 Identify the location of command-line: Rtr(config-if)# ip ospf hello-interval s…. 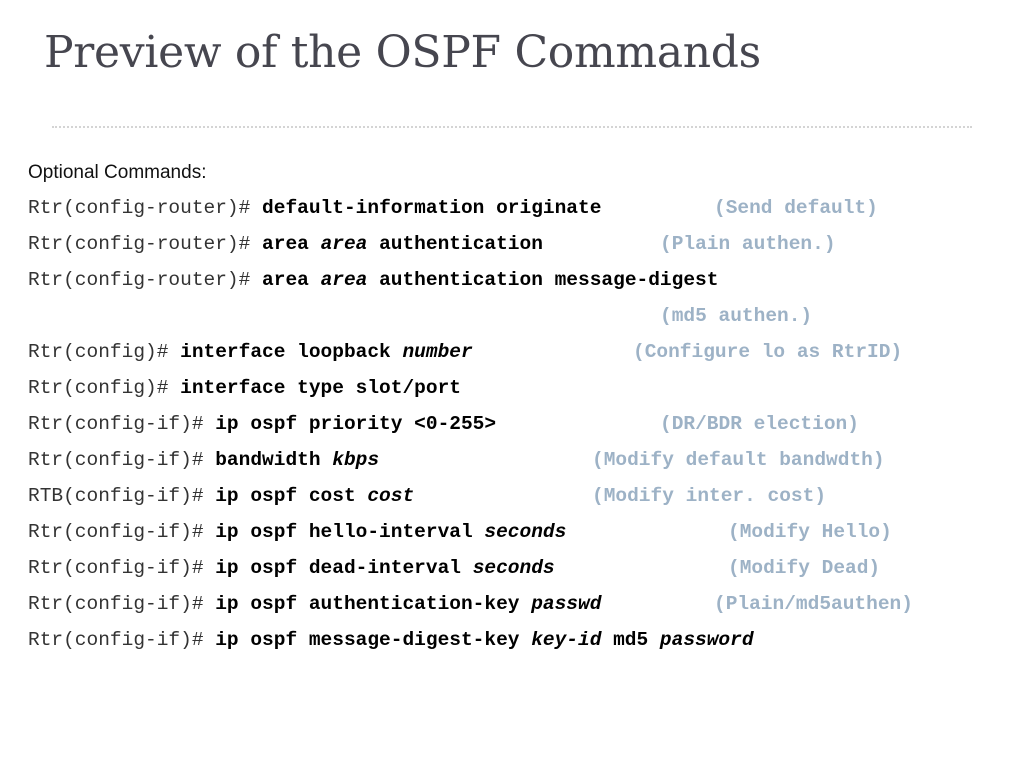
(460, 536).